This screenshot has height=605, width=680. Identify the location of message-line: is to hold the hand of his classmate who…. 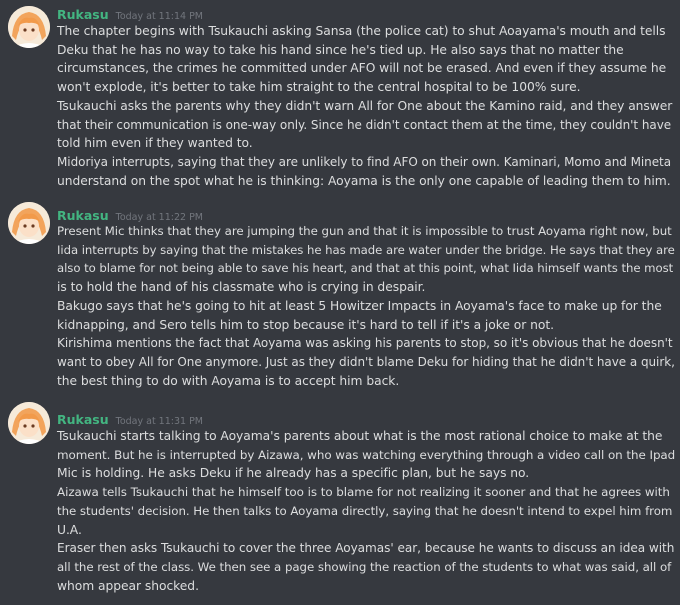
(241, 287).